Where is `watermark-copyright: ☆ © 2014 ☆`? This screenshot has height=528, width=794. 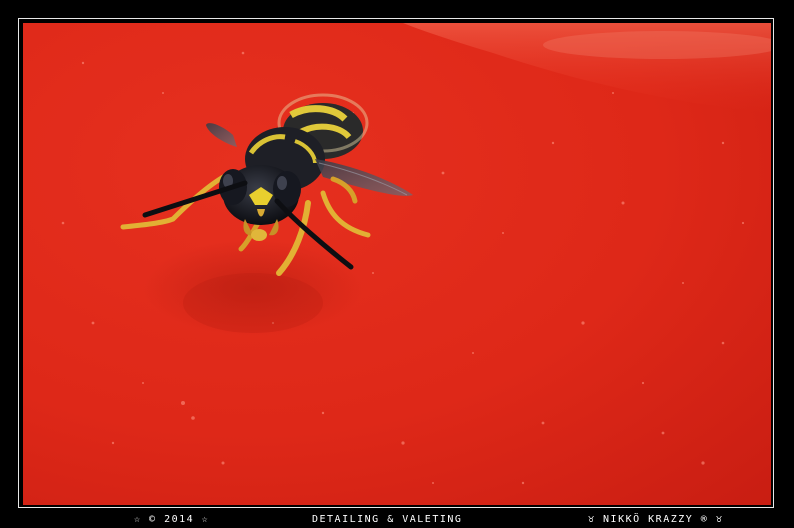
watermark-copyright: ☆ © 2014 ☆ is located at coordinates (172, 519).